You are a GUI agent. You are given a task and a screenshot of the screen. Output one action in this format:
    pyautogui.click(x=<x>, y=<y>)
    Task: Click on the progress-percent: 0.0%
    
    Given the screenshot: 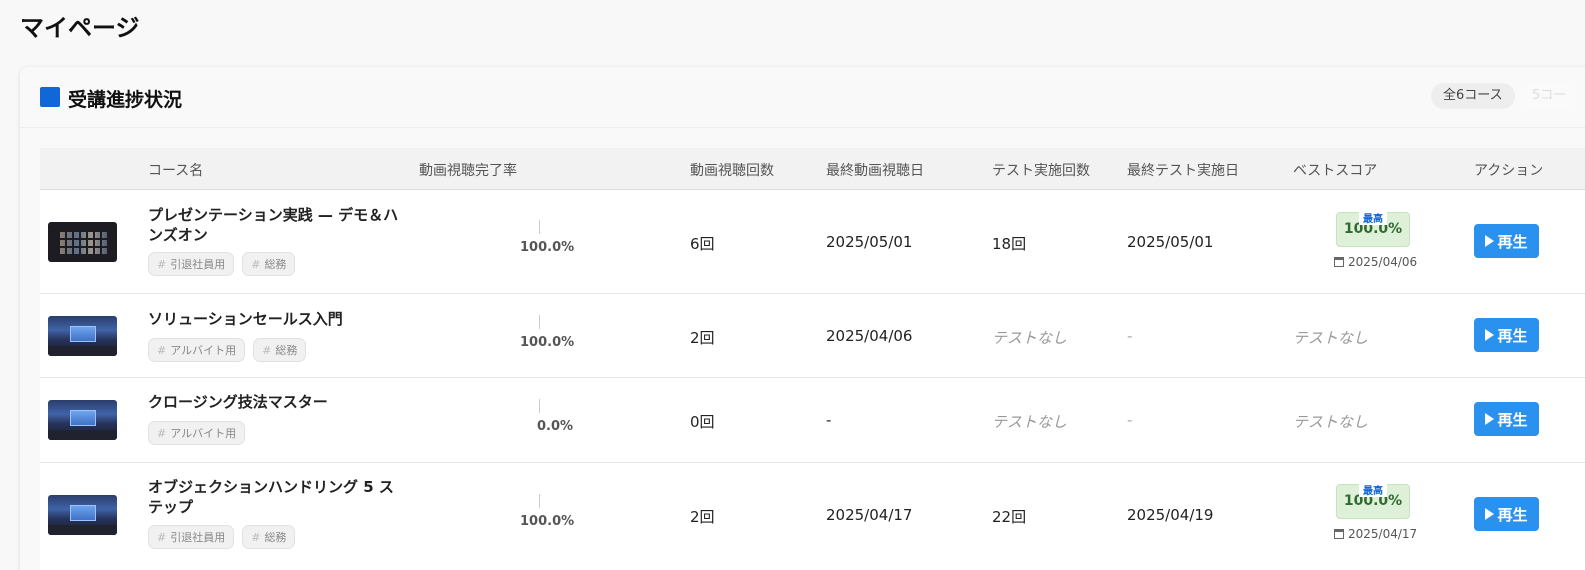 What is the action you would take?
    pyautogui.click(x=555, y=426)
    